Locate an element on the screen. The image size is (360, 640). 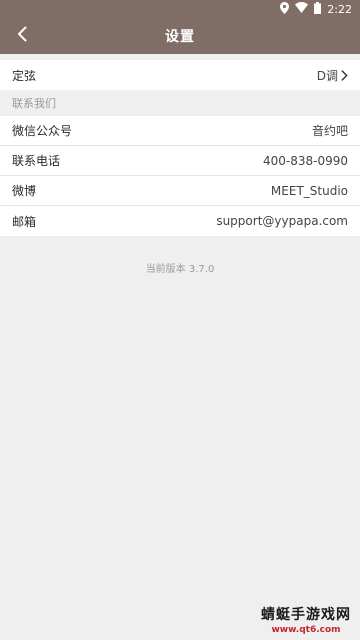
contact-item-email: 邮箱 support@yypapa.com is located at coordinates (180, 221).